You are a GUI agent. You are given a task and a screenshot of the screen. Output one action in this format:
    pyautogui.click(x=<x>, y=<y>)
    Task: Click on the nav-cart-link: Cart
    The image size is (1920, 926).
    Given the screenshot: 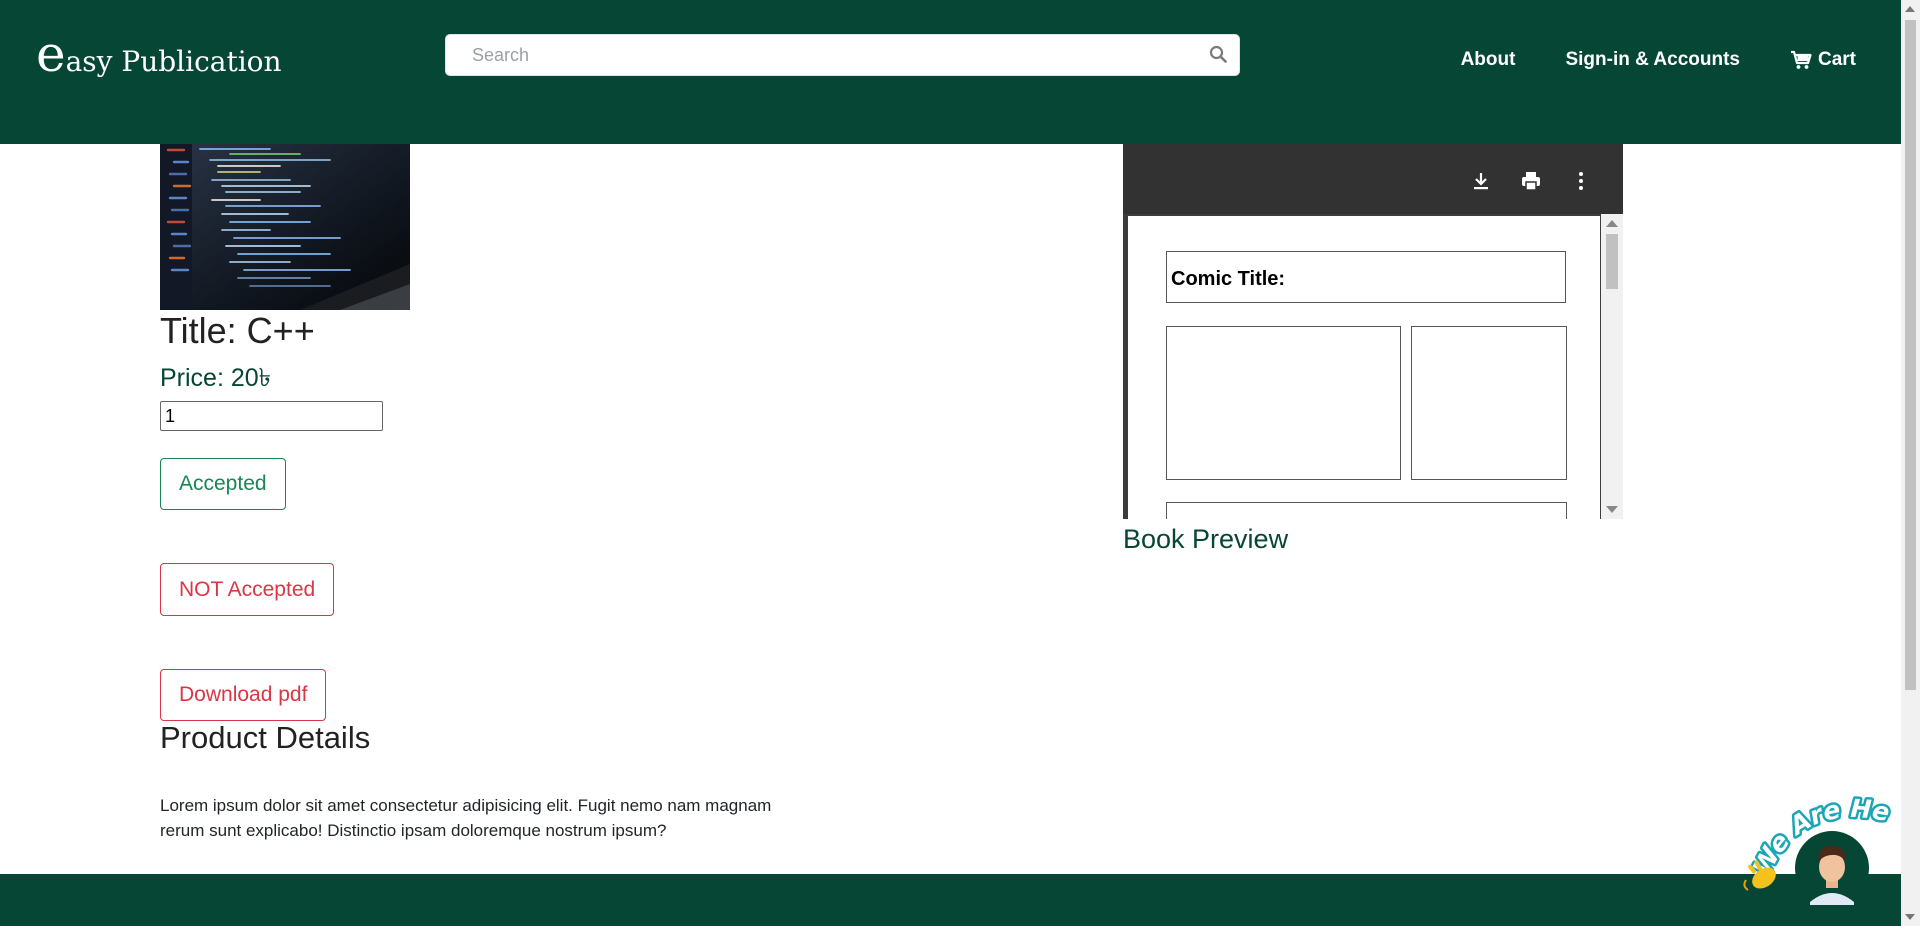 What is the action you would take?
    pyautogui.click(x=1823, y=60)
    